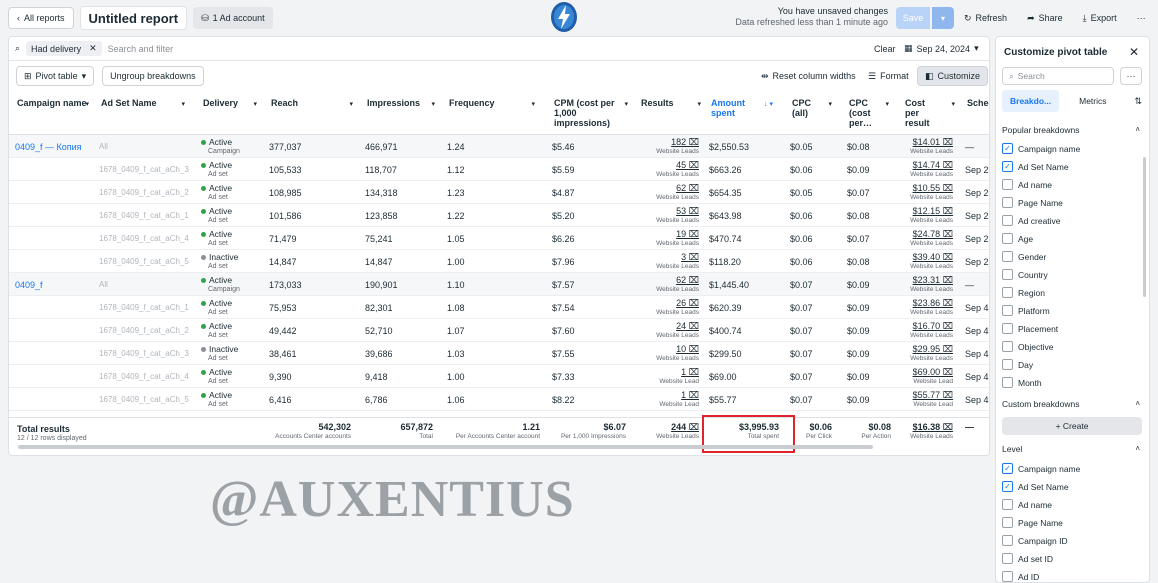  What do you see at coordinates (41, 18) in the screenshot?
I see `all-reports-button: ‹ All reports` at bounding box center [41, 18].